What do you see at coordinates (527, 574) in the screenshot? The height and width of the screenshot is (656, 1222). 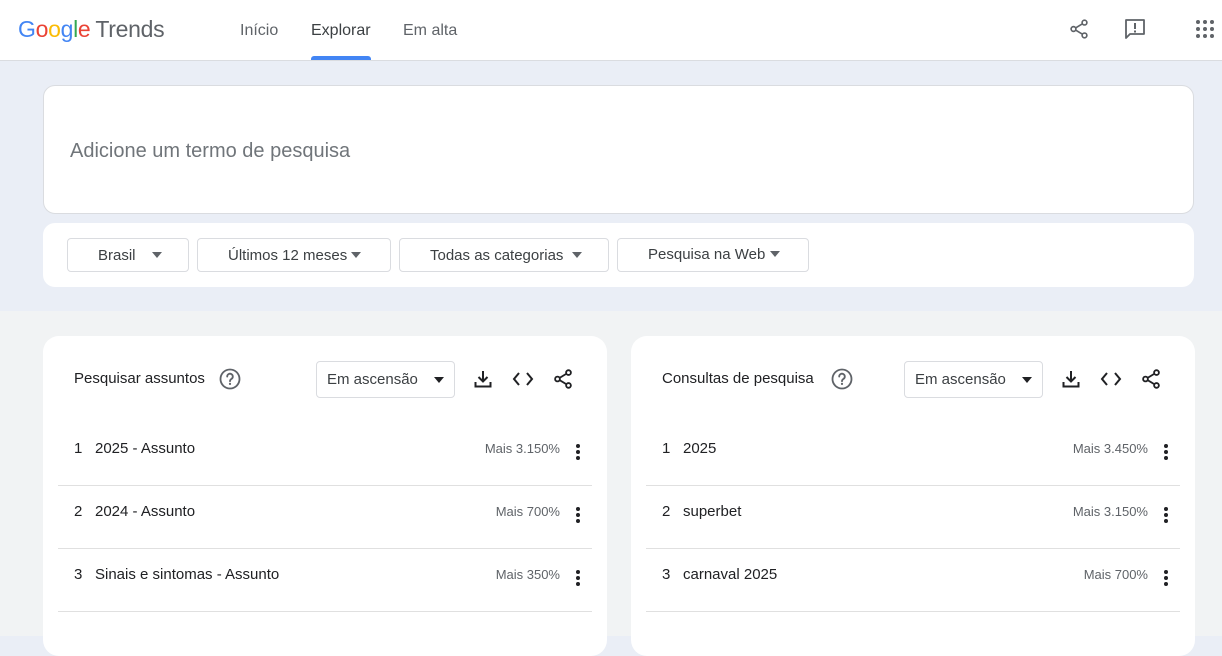 I see `item-value: Mais 350%` at bounding box center [527, 574].